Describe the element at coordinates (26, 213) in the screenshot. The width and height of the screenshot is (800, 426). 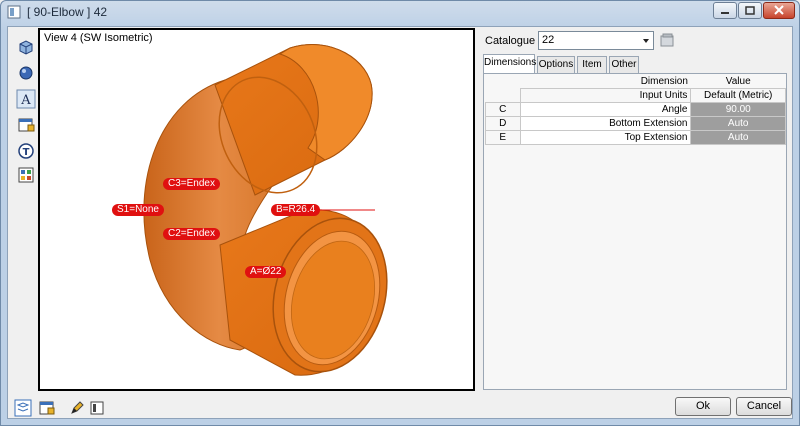
I see `view-toolbar: A T` at that location.